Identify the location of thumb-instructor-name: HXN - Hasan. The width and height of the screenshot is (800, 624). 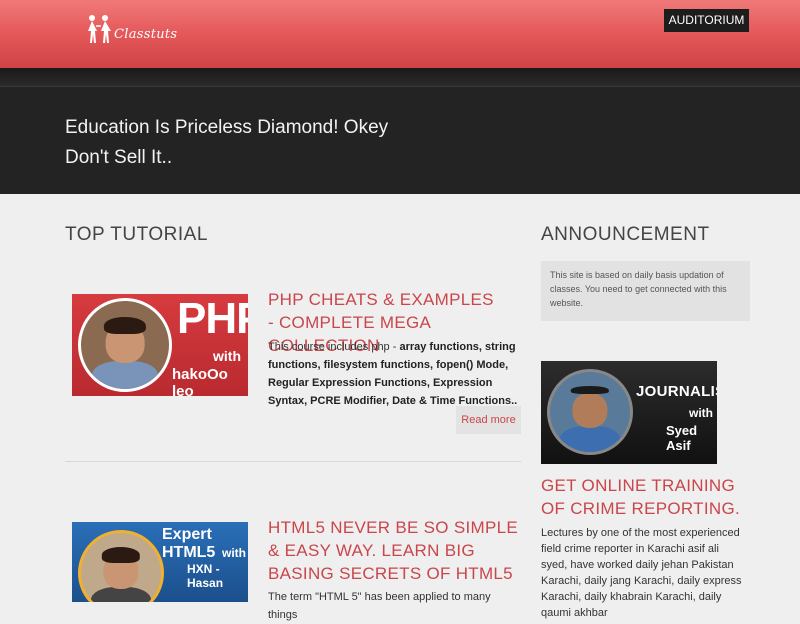
(205, 576).